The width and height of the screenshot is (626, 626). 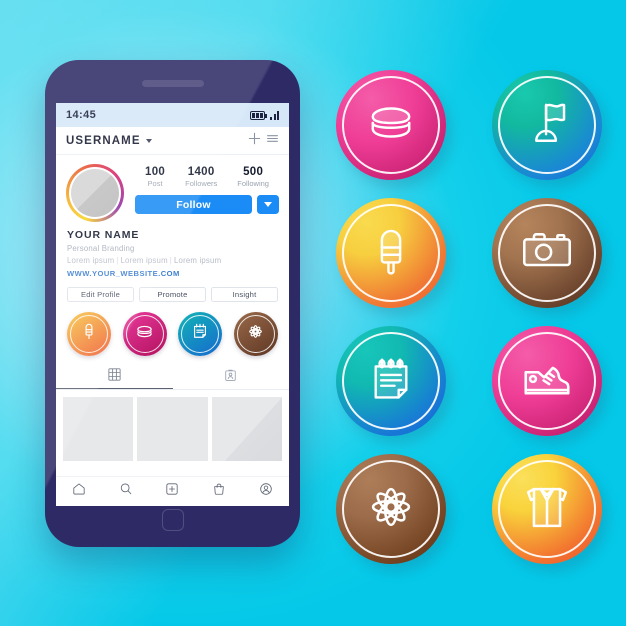 I want to click on status-bar: 14:45, so click(x=172, y=115).